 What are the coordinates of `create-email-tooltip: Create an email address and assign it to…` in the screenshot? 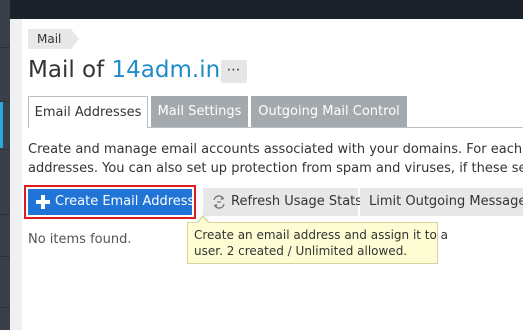 It's located at (318, 239).